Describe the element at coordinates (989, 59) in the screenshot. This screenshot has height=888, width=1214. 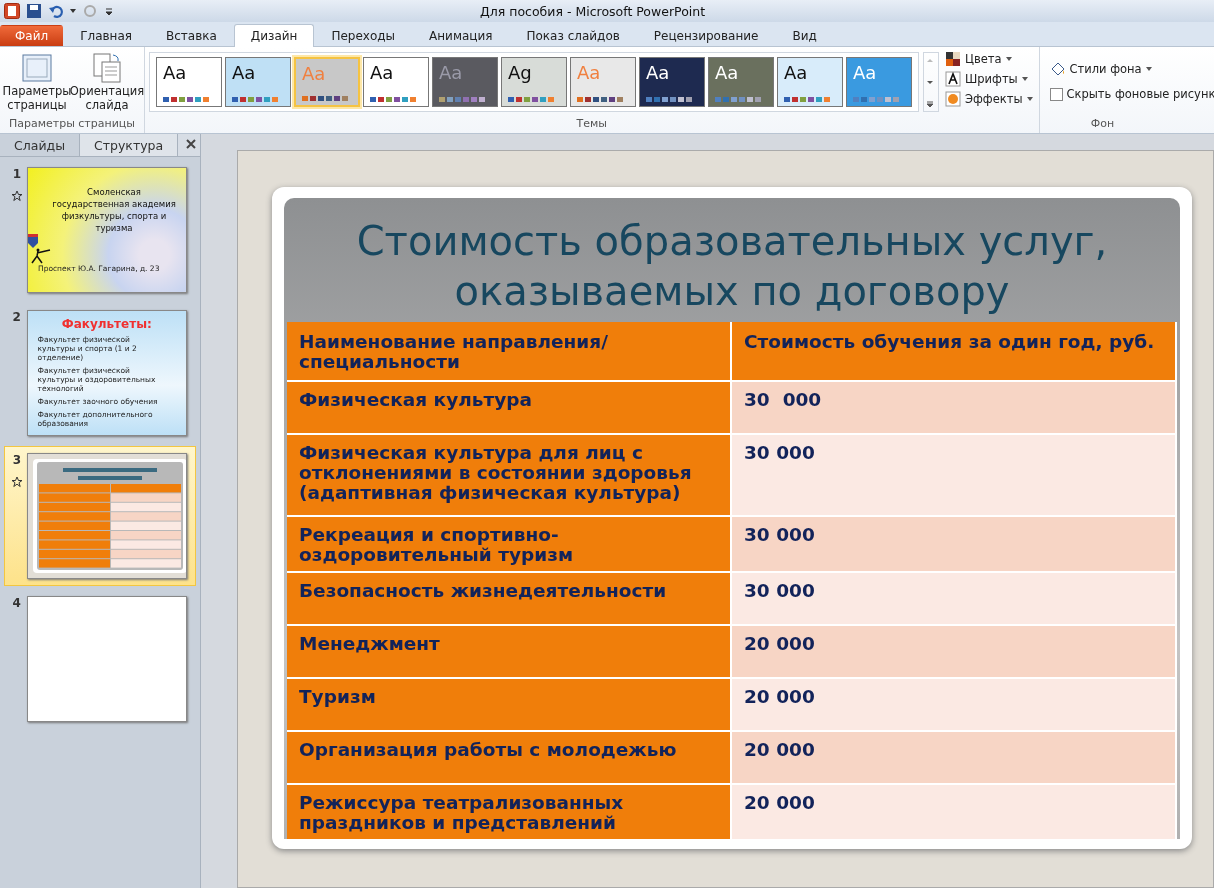
I see `ribbon-button: Цвета` at that location.